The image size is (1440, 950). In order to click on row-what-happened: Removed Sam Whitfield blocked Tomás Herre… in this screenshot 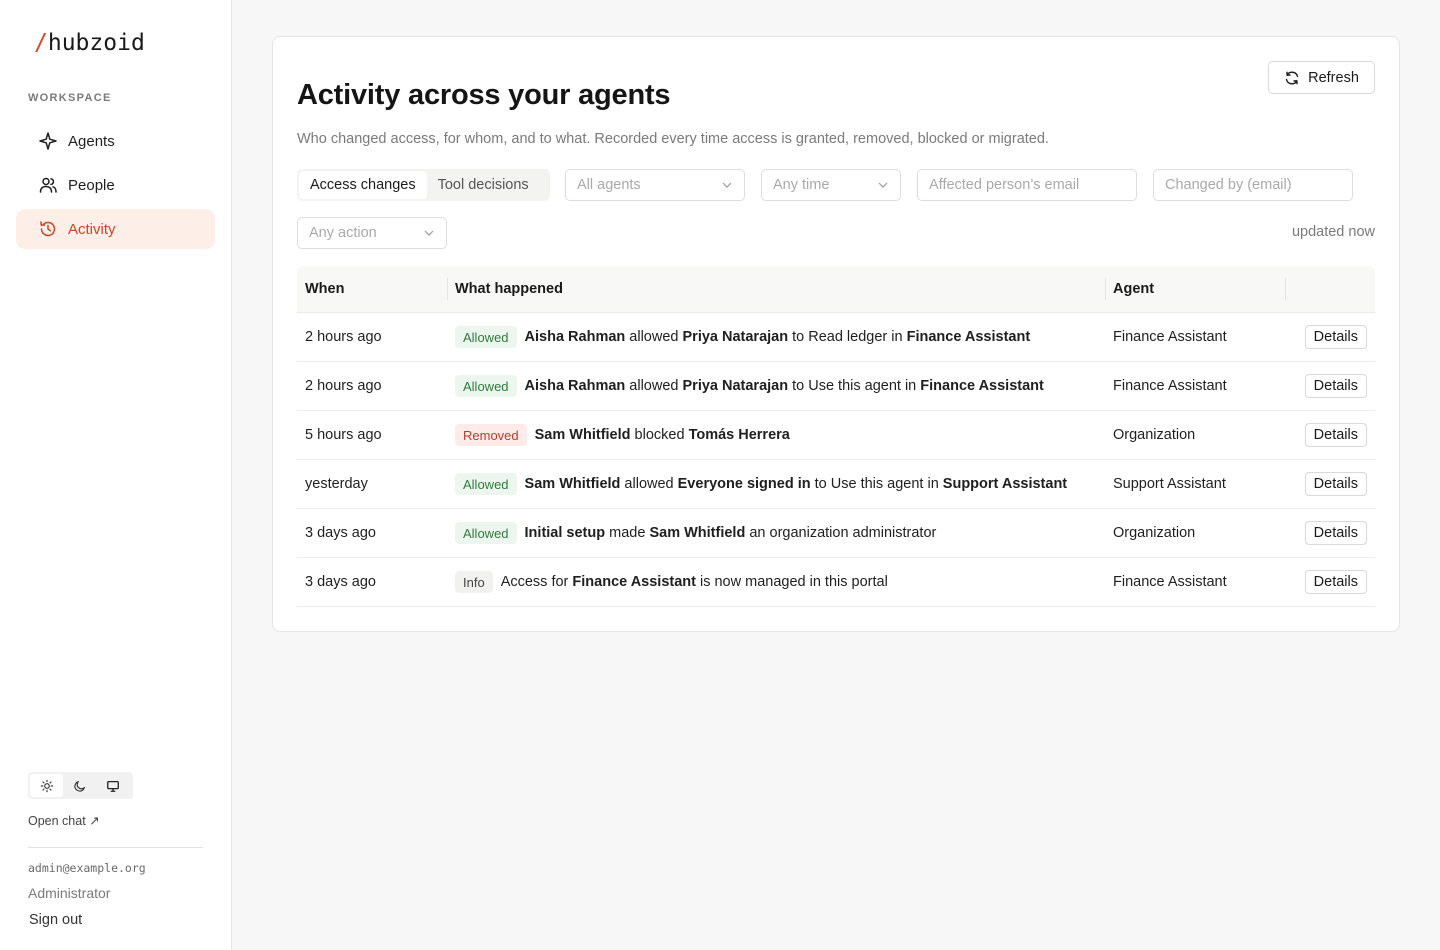, I will do `click(776, 435)`.